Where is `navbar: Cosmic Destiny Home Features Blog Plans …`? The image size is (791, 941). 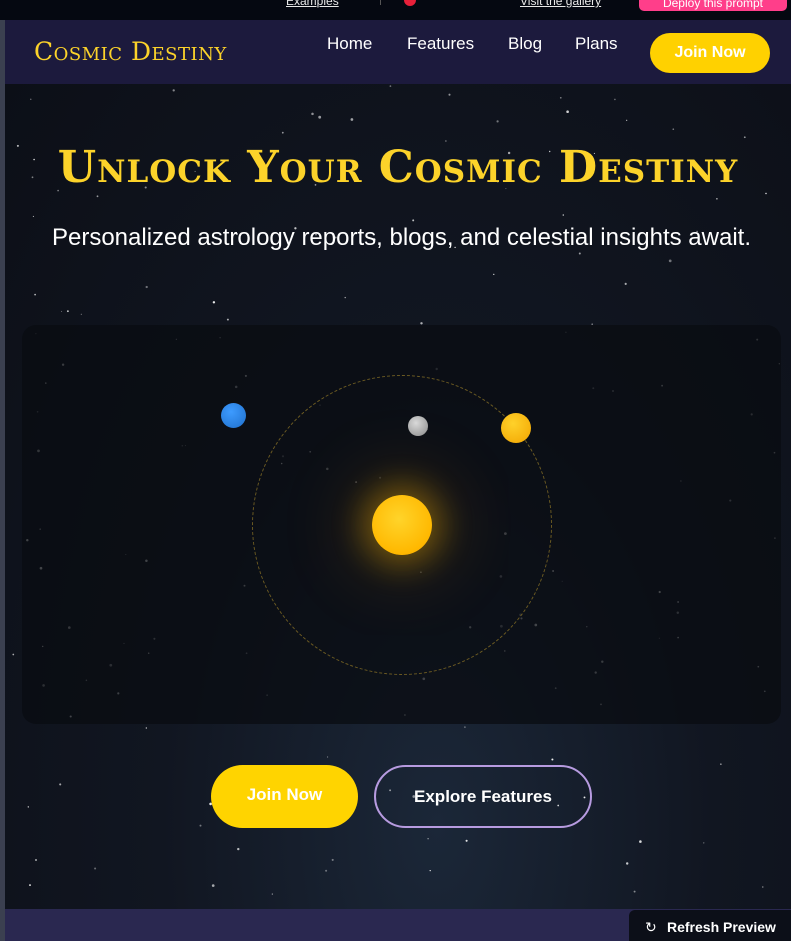 navbar: Cosmic Destiny Home Features Blog Plans … is located at coordinates (398, 52).